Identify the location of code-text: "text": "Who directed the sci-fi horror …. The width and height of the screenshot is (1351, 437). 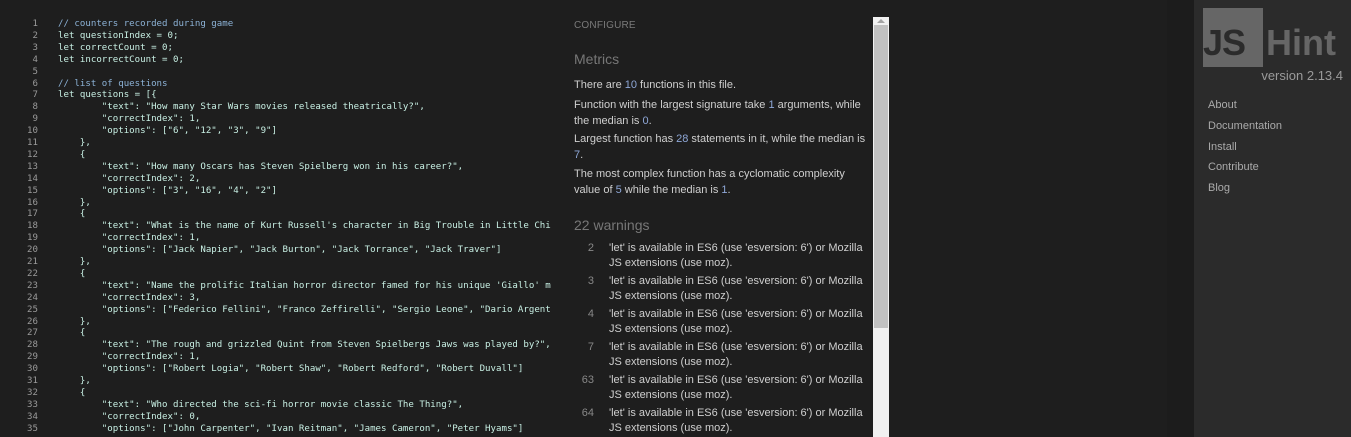
(260, 405).